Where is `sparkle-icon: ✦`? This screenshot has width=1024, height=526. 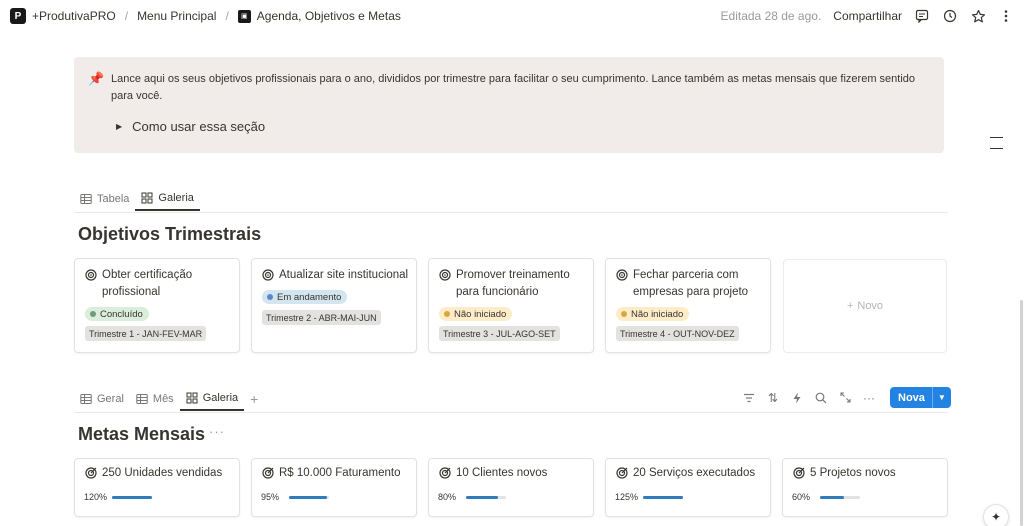 sparkle-icon: ✦ is located at coordinates (996, 517).